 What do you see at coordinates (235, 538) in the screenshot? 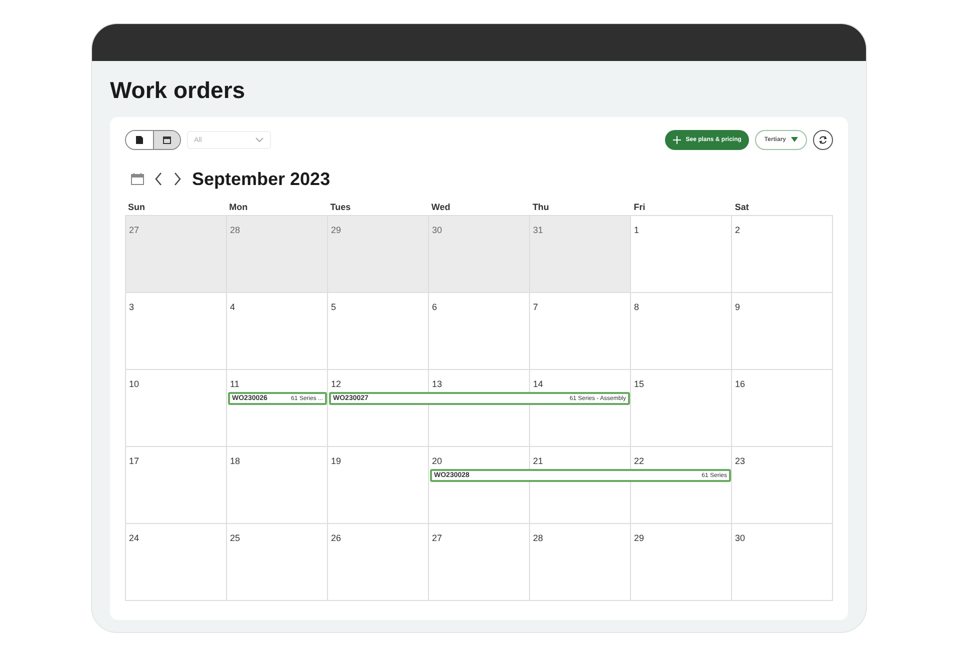
I see `day-number: 25` at bounding box center [235, 538].